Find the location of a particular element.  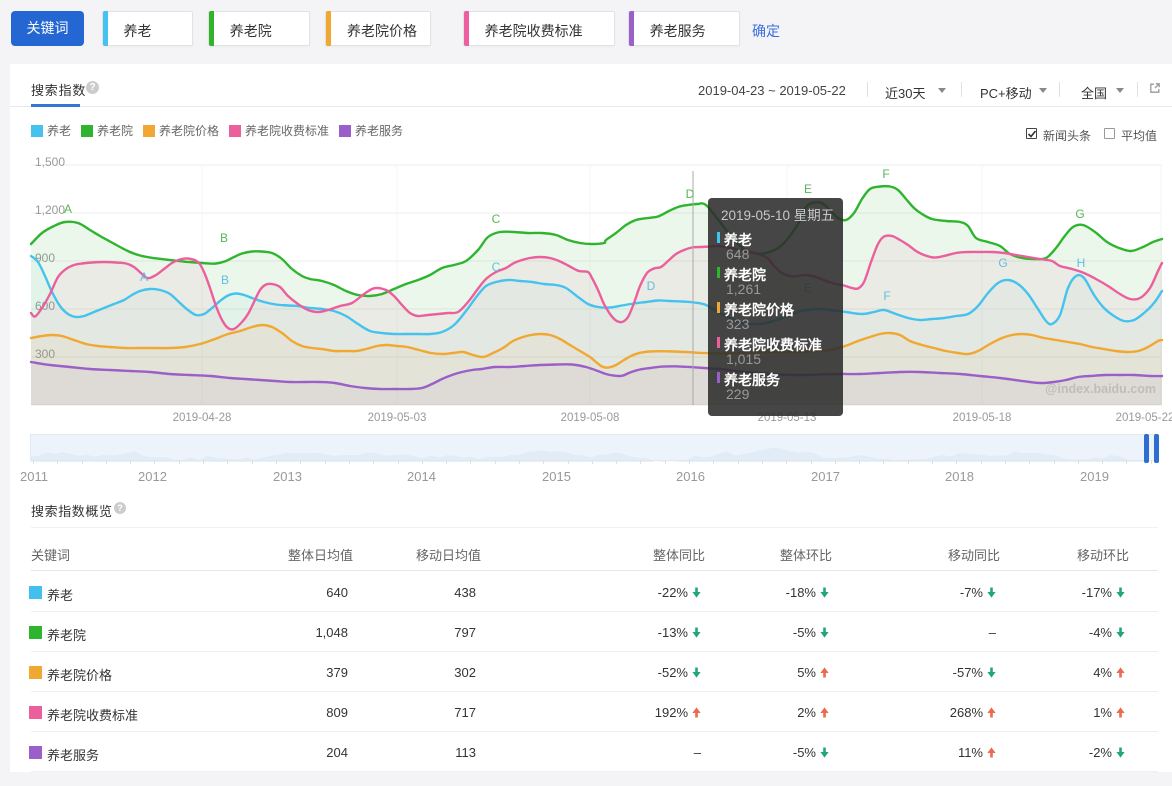

svg-text: 2019-04-28 is located at coordinates (202, 418).